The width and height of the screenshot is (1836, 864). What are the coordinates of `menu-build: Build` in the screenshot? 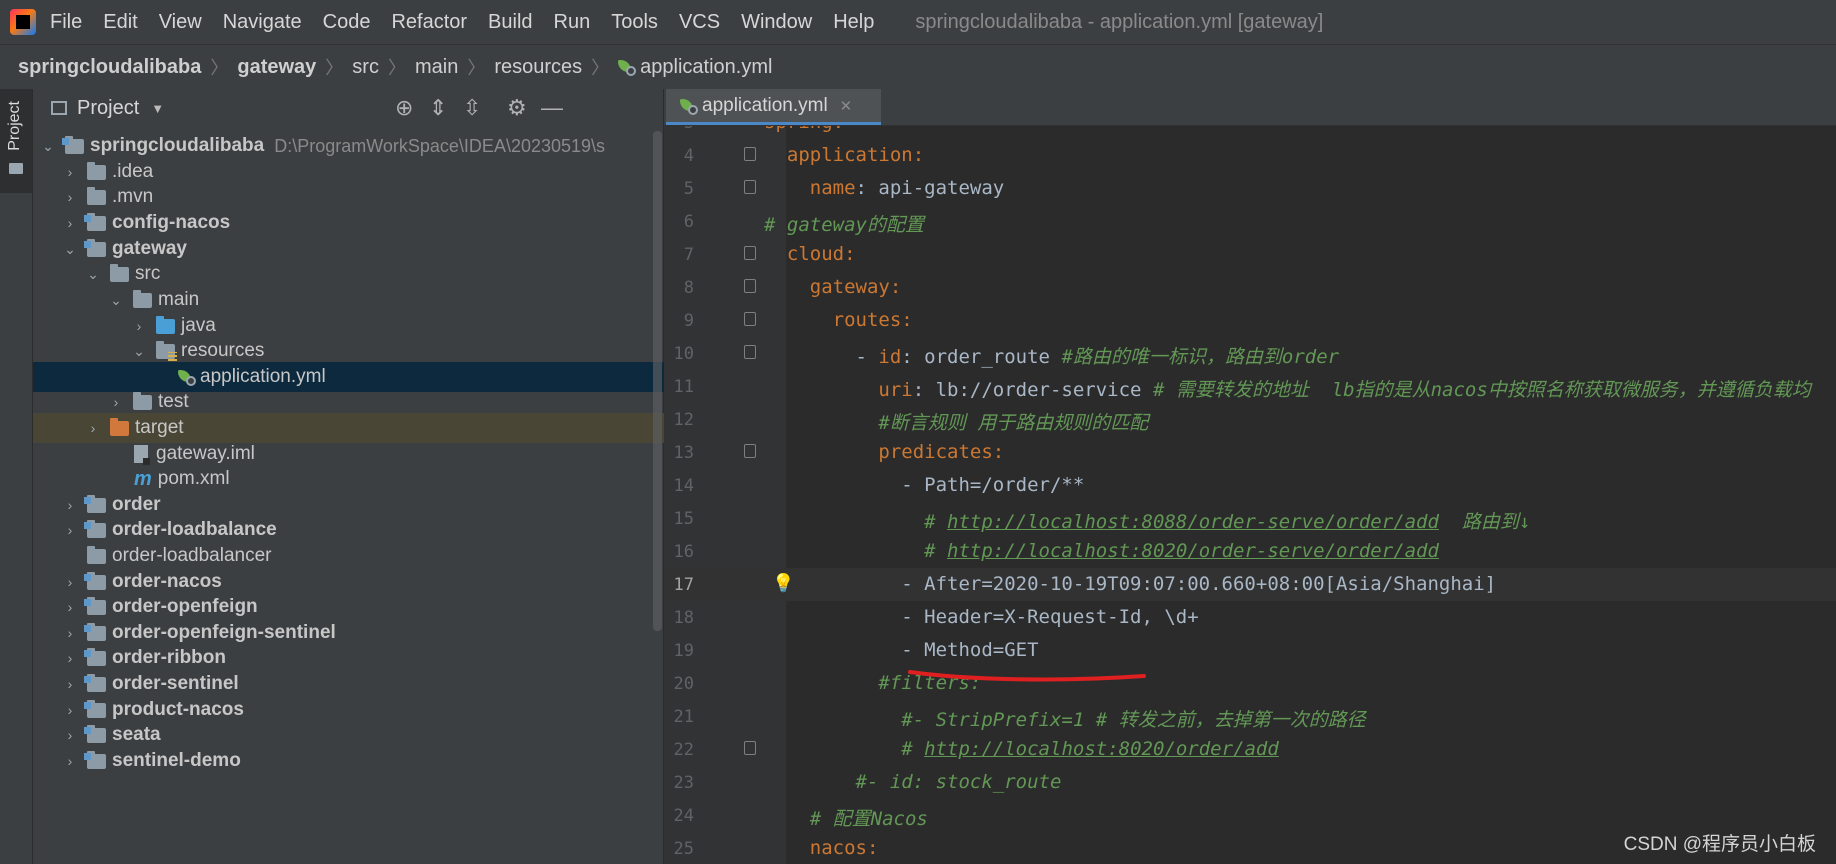 It's located at (510, 22).